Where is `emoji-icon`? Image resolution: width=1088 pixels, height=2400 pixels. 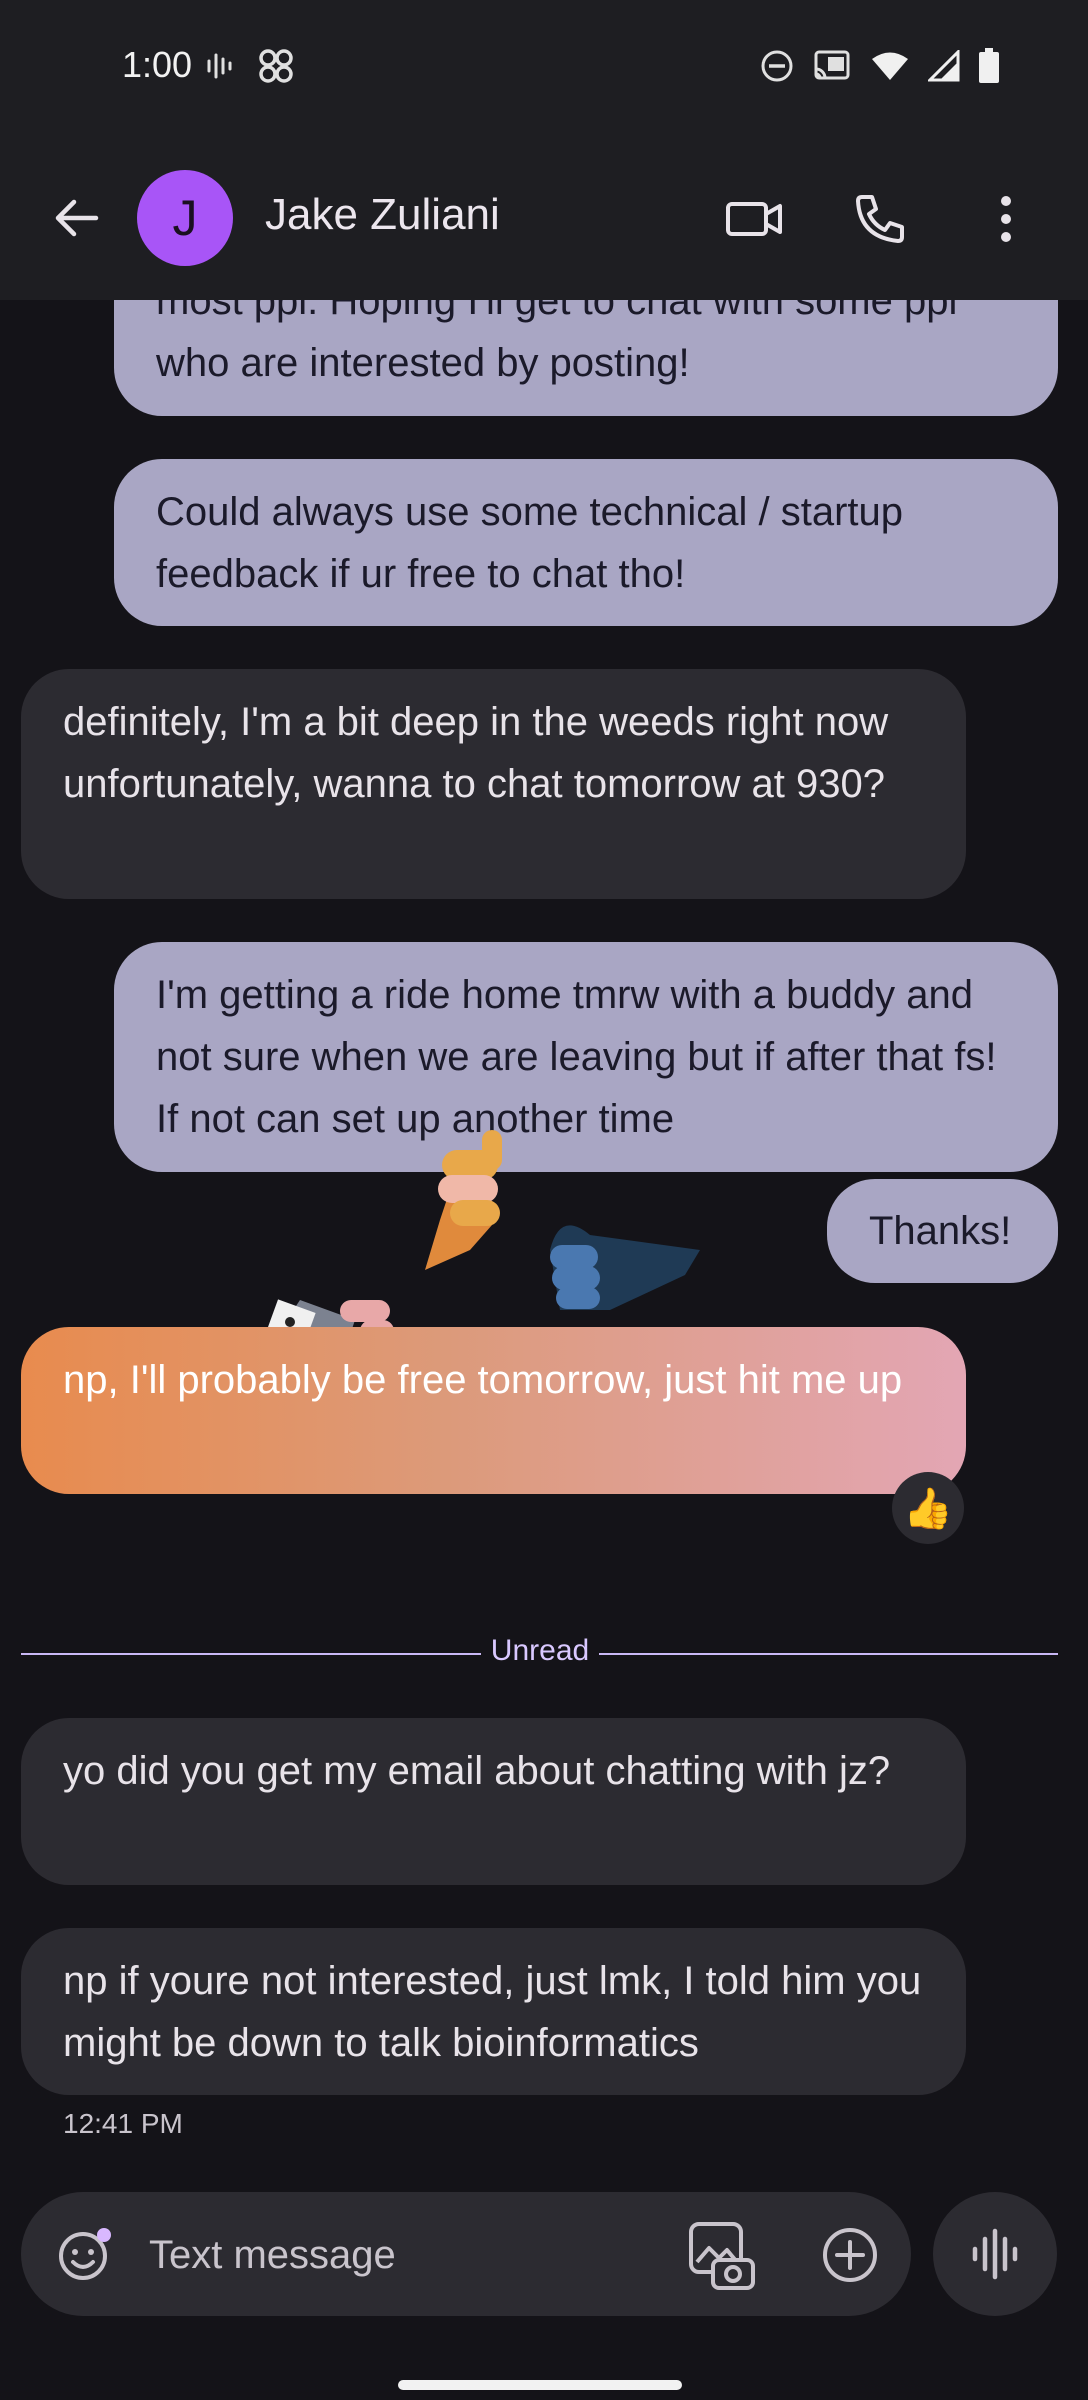 emoji-icon is located at coordinates (85, 2254).